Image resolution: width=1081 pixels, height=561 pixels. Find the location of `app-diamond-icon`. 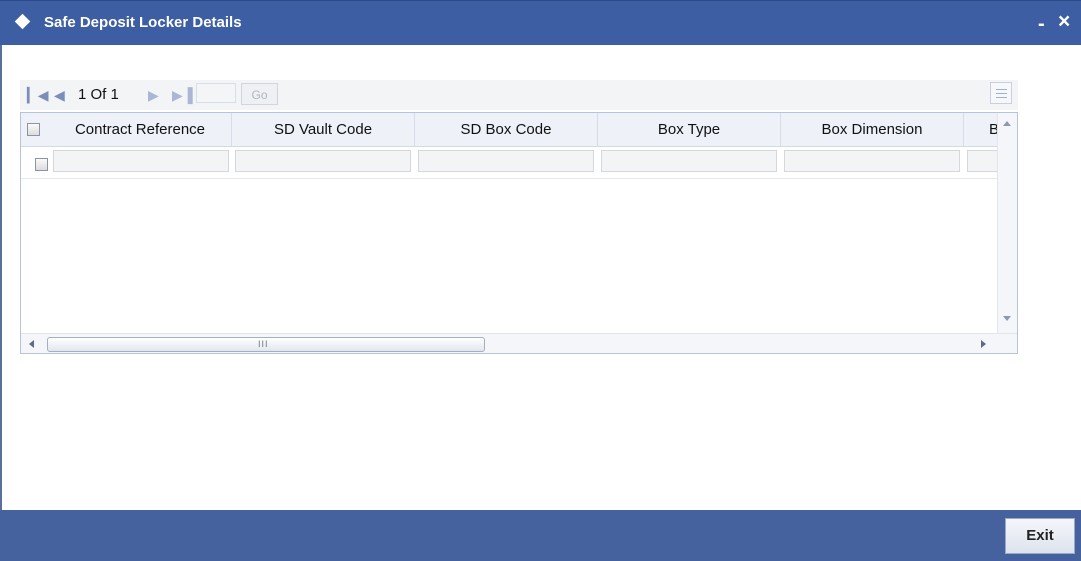

app-diamond-icon is located at coordinates (22, 21).